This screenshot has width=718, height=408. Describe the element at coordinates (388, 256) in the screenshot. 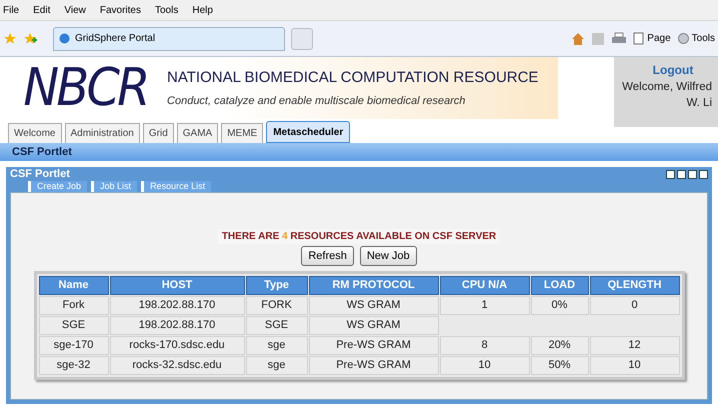

I see `action-button: New Job` at that location.